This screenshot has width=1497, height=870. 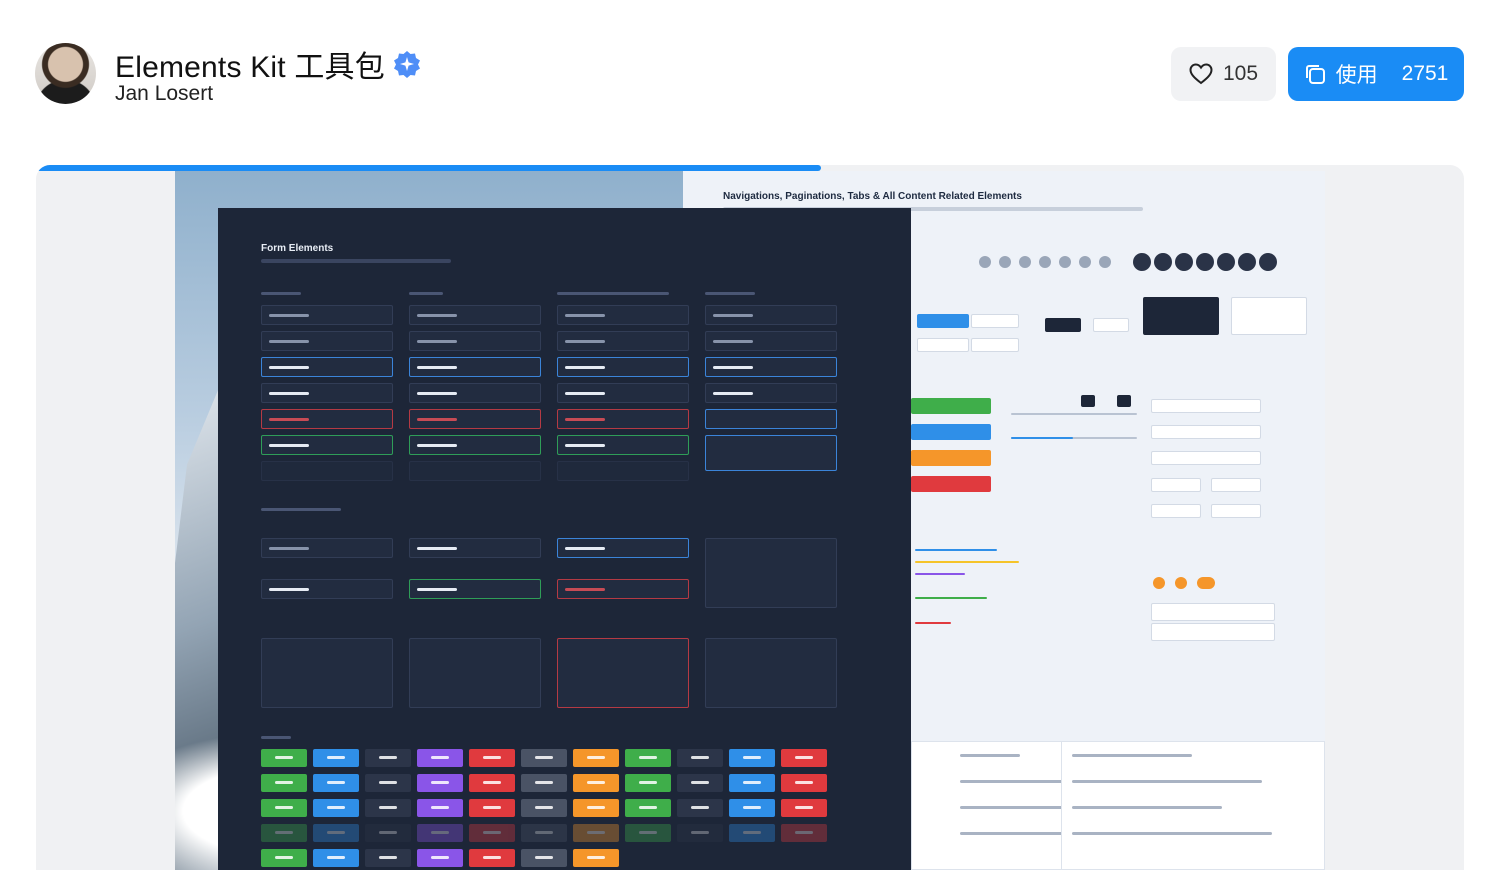 I want to click on use-button: 使用 2751, so click(x=1376, y=74).